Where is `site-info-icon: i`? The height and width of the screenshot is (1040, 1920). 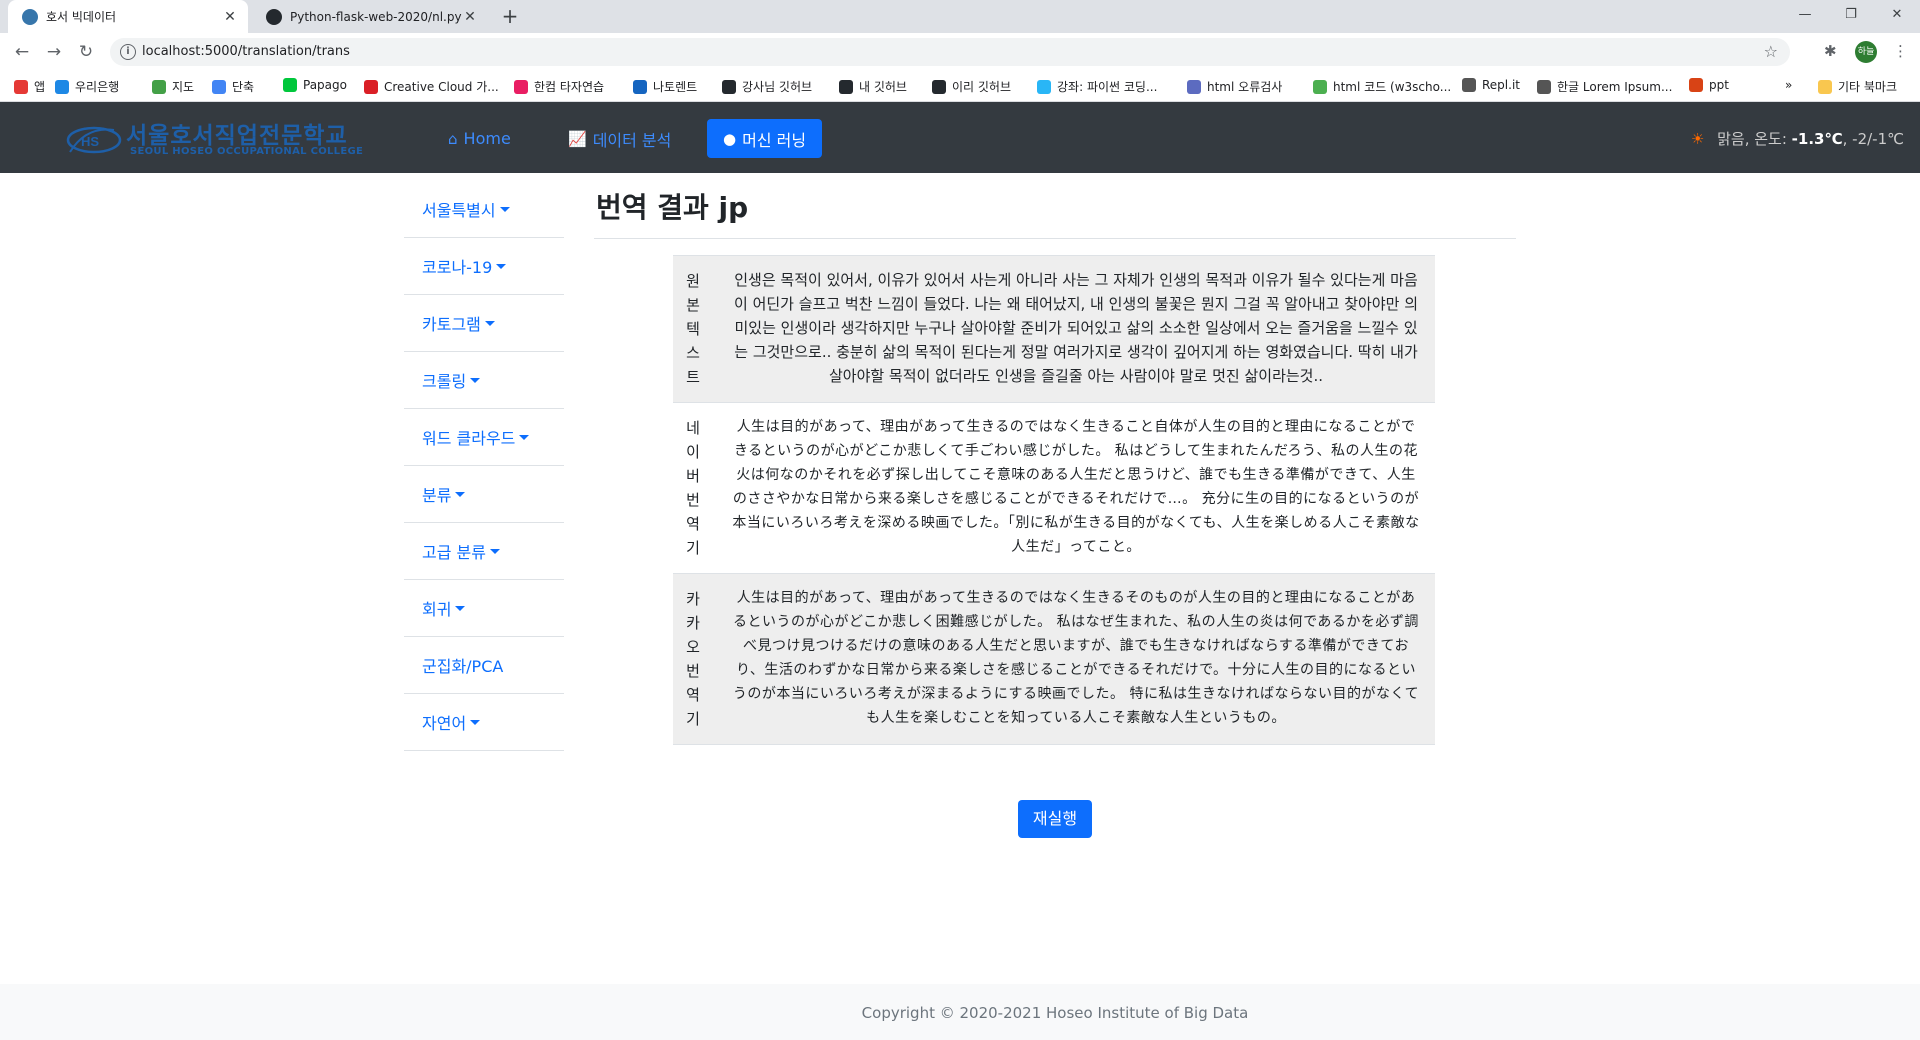
site-info-icon: i is located at coordinates (128, 52).